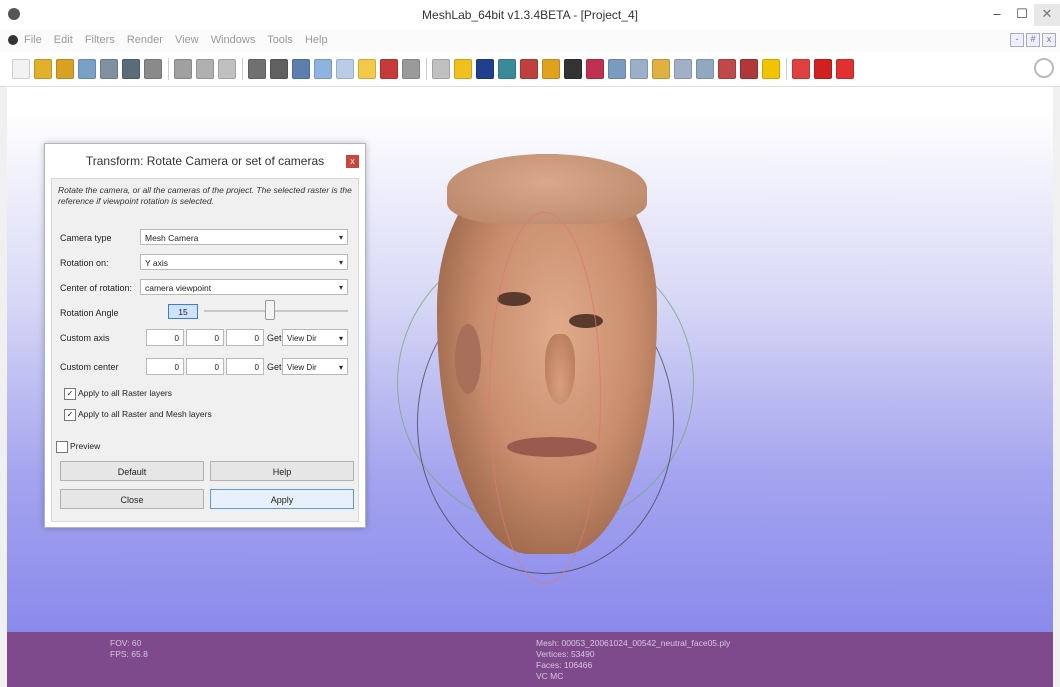 Image resolution: width=1060 pixels, height=687 pixels. Describe the element at coordinates (316, 40) in the screenshot. I see `menu-help: Help` at that location.